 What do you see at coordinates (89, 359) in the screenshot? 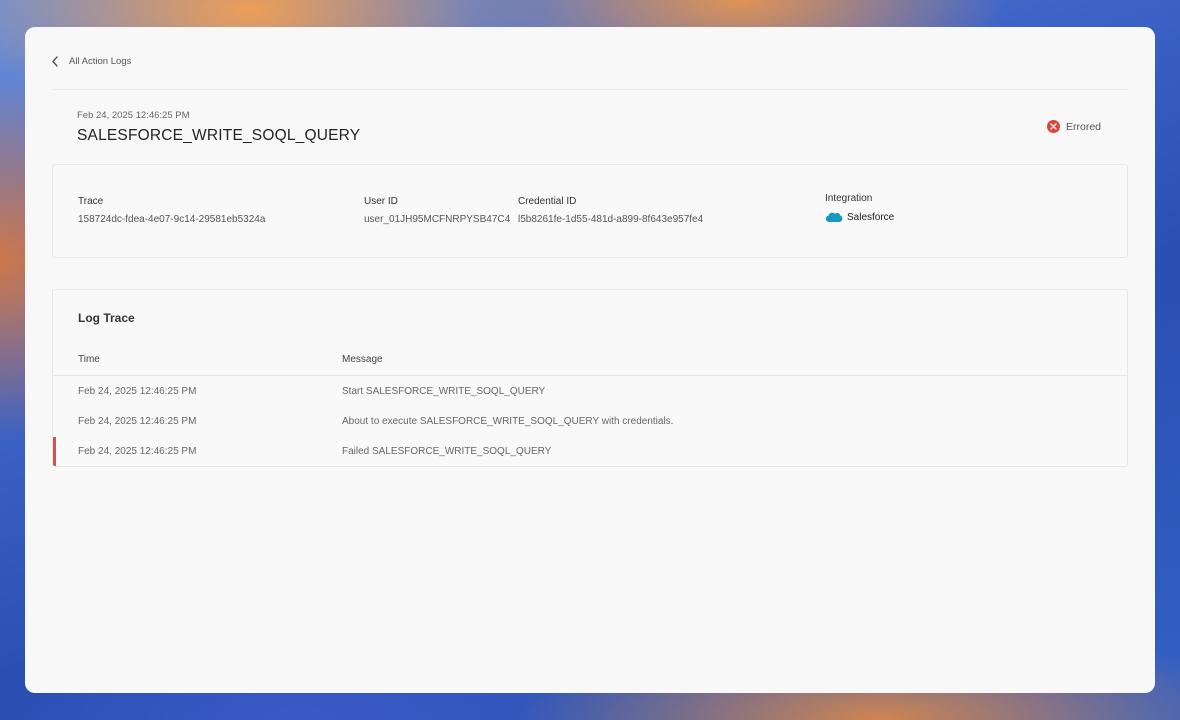
I see `time-column-header: Time` at bounding box center [89, 359].